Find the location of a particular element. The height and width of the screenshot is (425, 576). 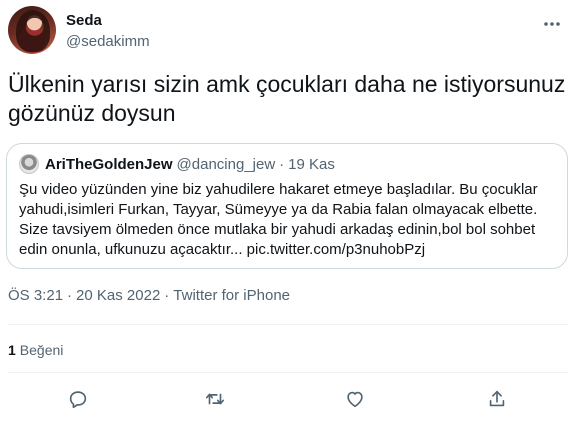

reply-icon is located at coordinates (78, 400).